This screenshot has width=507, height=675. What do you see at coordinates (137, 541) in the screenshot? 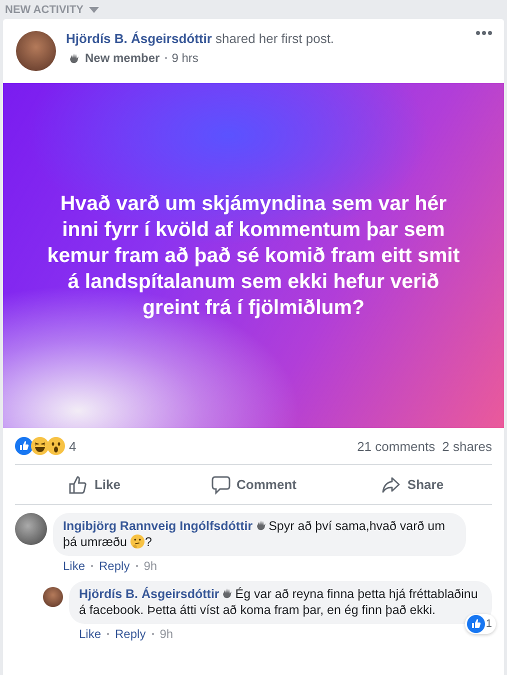
I see `thinking-emoji-icon` at bounding box center [137, 541].